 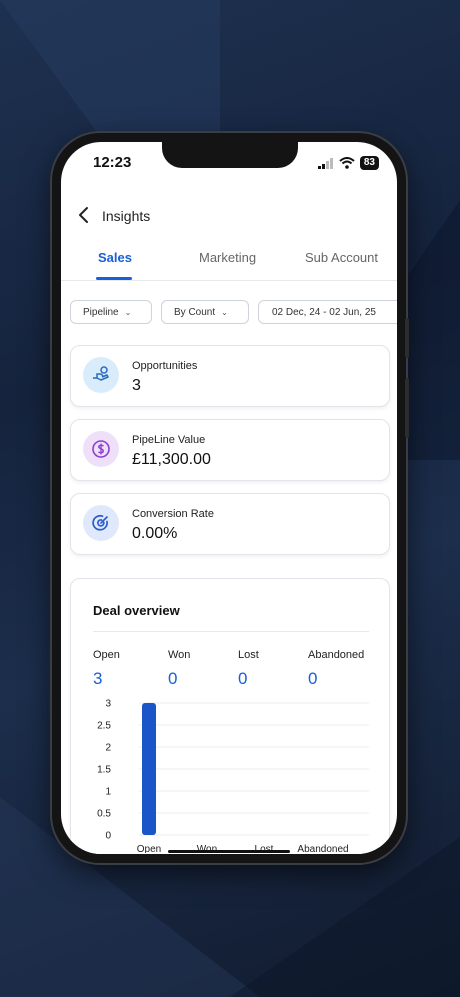 I want to click on stat-value-open: 3, so click(x=98, y=678).